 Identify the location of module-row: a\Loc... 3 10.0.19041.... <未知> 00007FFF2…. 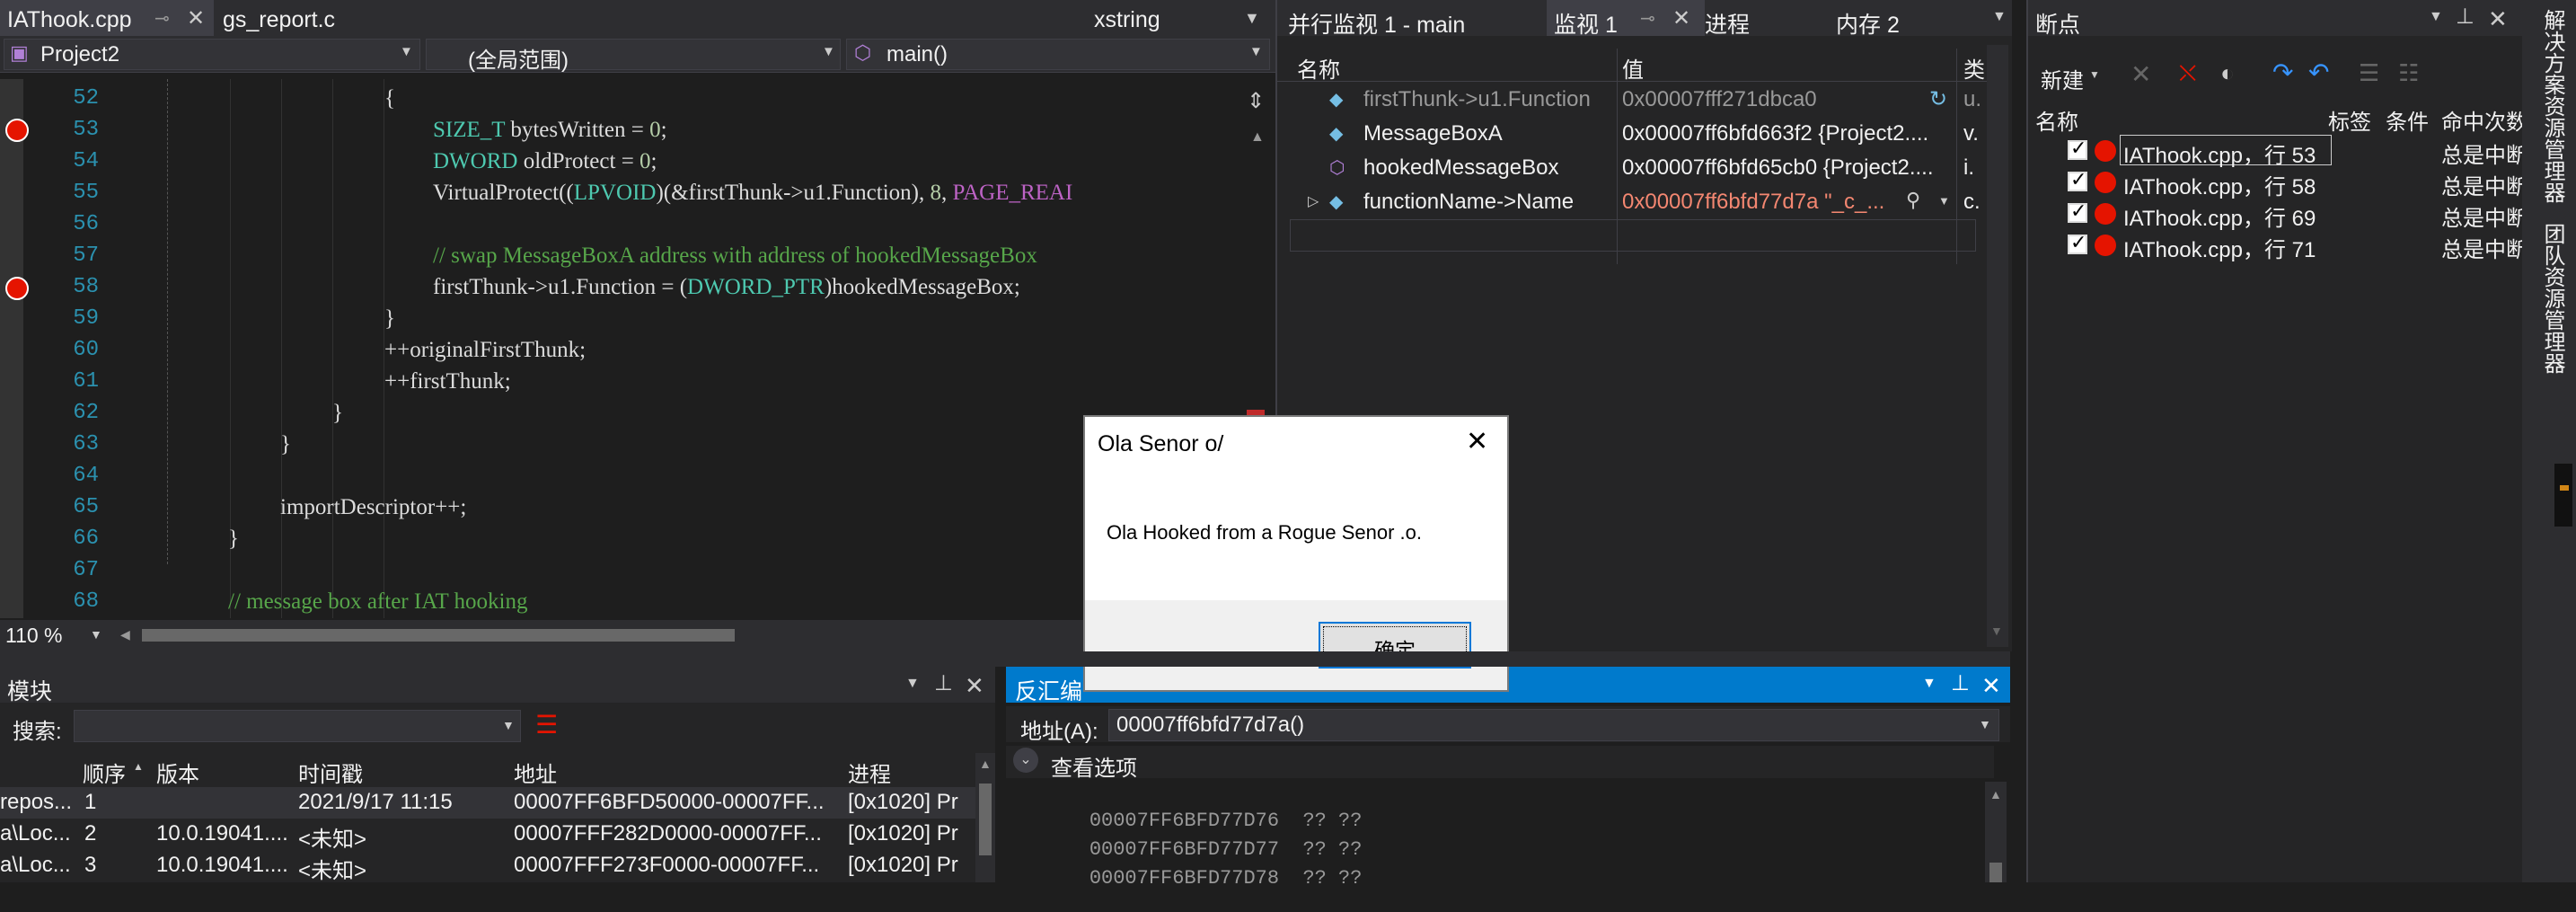
(489, 867).